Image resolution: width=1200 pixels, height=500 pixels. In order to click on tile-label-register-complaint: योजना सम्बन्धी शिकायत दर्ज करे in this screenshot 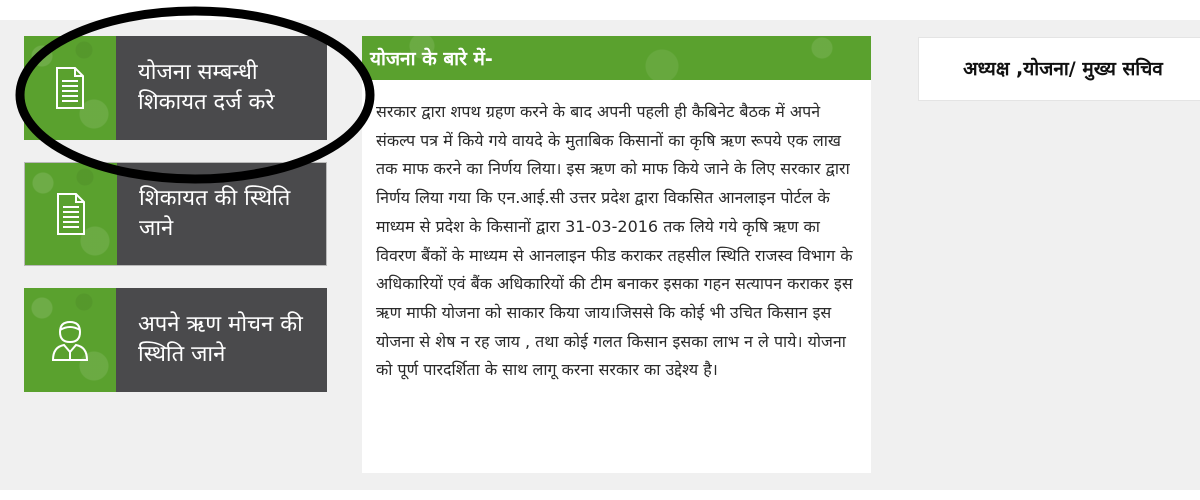, I will do `click(206, 87)`.